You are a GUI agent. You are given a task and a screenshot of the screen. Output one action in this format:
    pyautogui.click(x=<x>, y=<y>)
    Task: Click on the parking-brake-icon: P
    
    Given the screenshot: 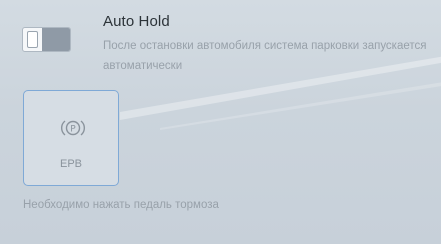 What is the action you would take?
    pyautogui.click(x=73, y=128)
    